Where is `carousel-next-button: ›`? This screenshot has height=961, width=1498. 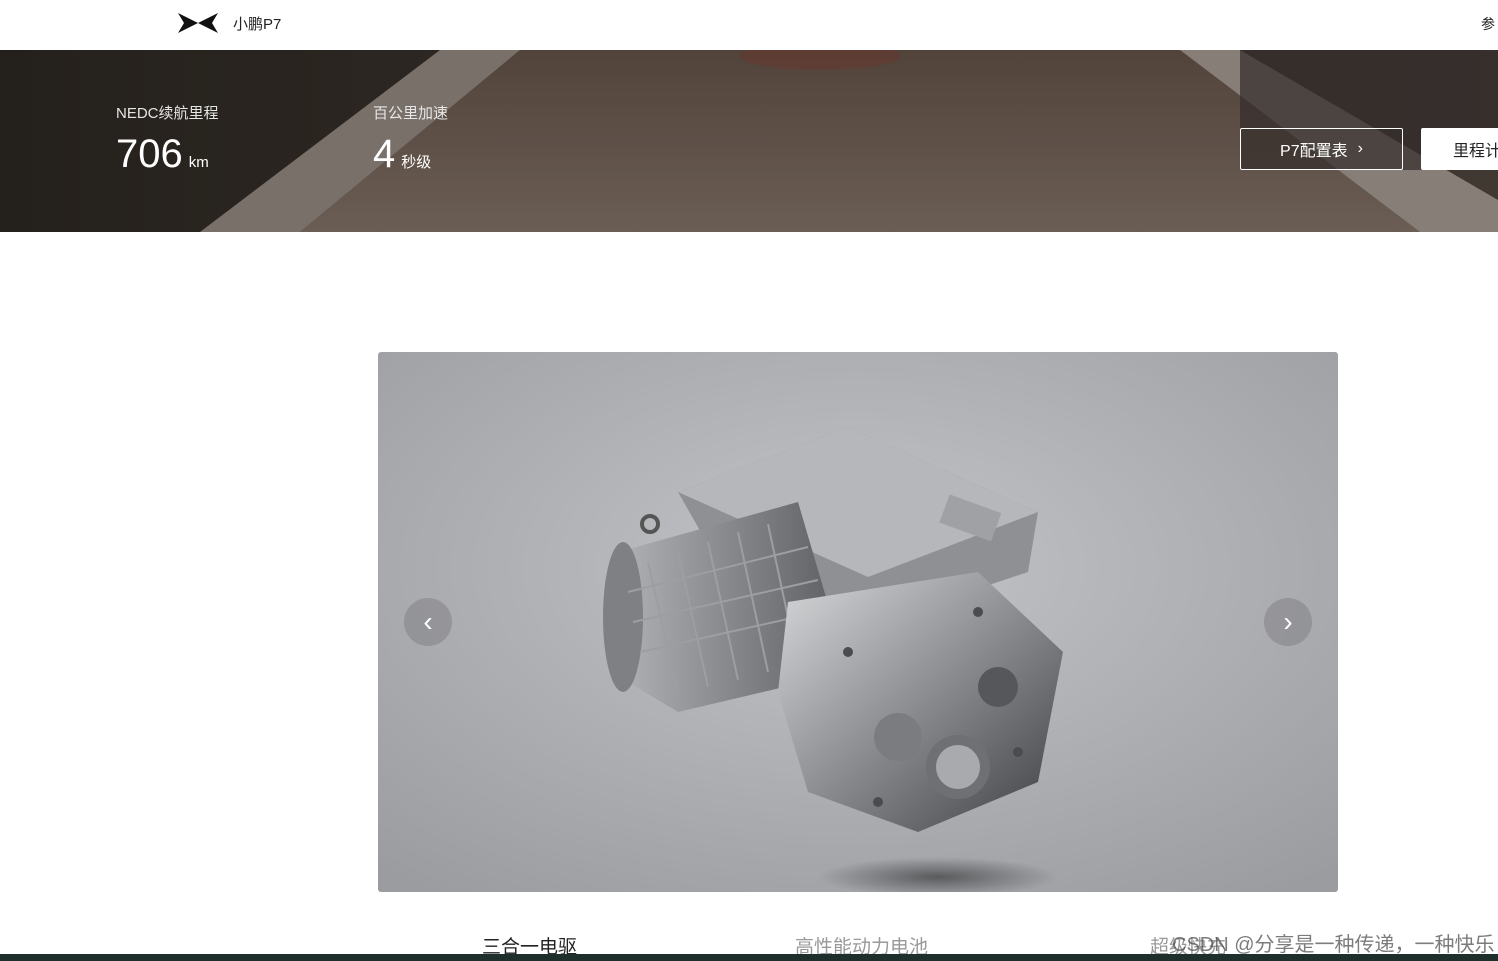 carousel-next-button: › is located at coordinates (1288, 622).